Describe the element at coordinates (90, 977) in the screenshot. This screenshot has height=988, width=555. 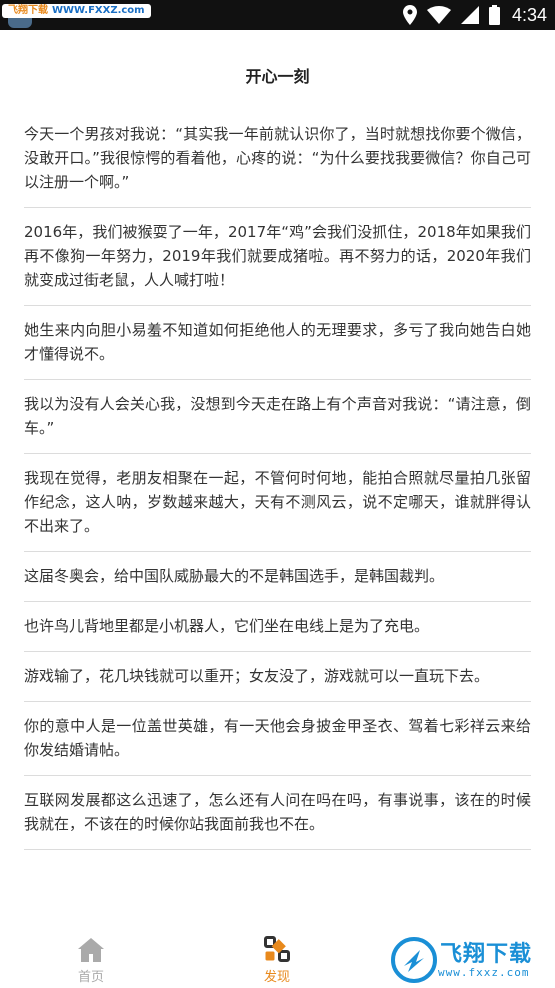
I see `tab-home-label: 首页` at that location.